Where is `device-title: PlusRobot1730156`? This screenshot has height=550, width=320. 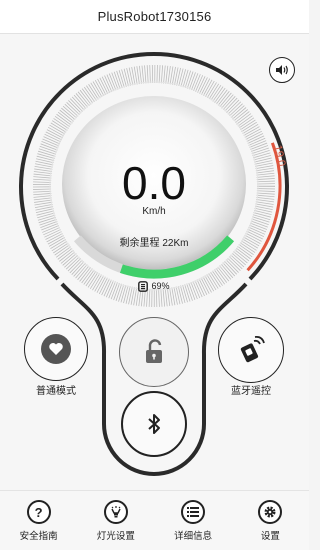 device-title: PlusRobot1730156 is located at coordinates (154, 16).